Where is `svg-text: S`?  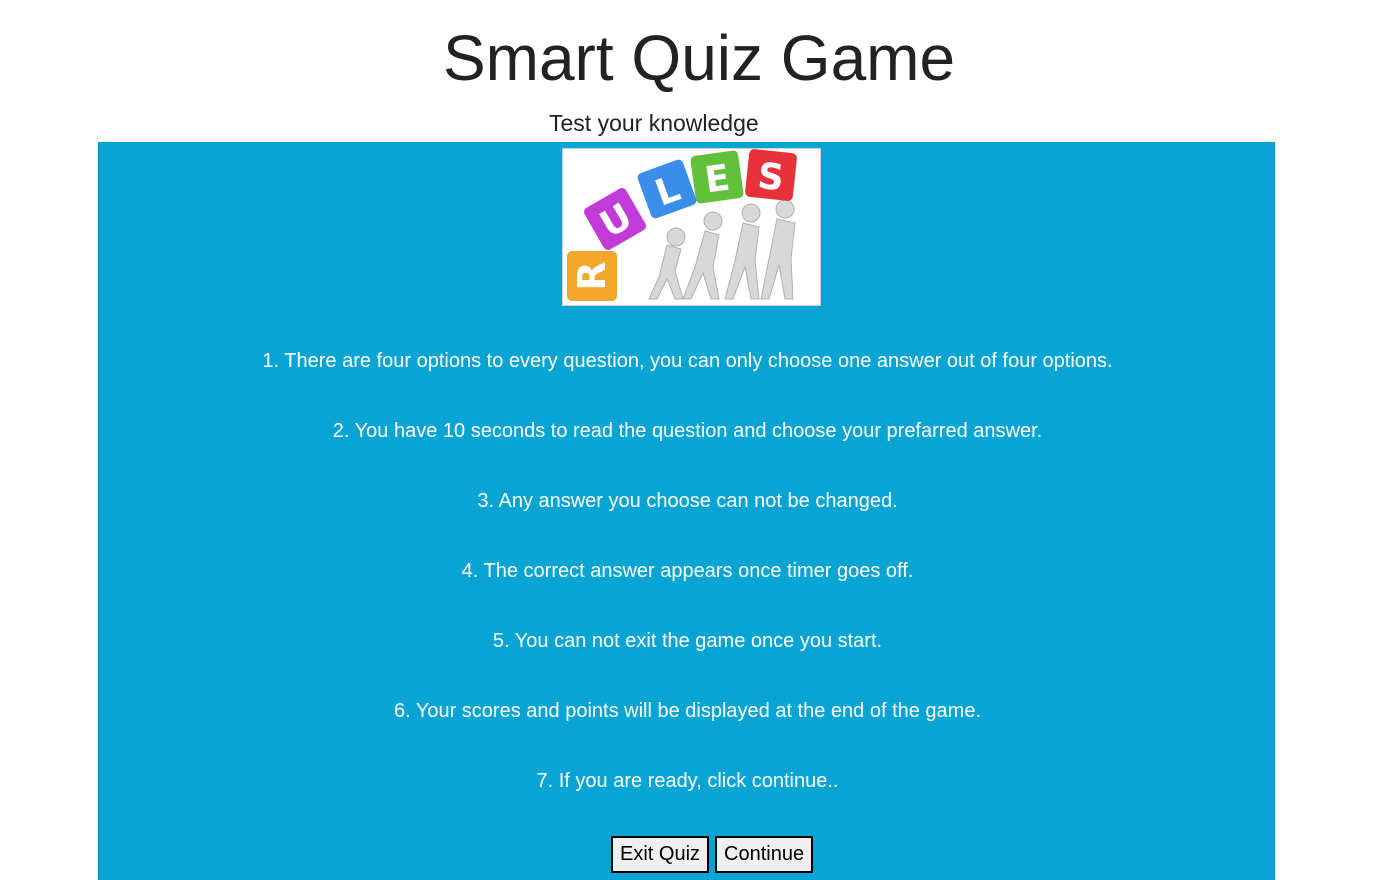 svg-text: S is located at coordinates (771, 177).